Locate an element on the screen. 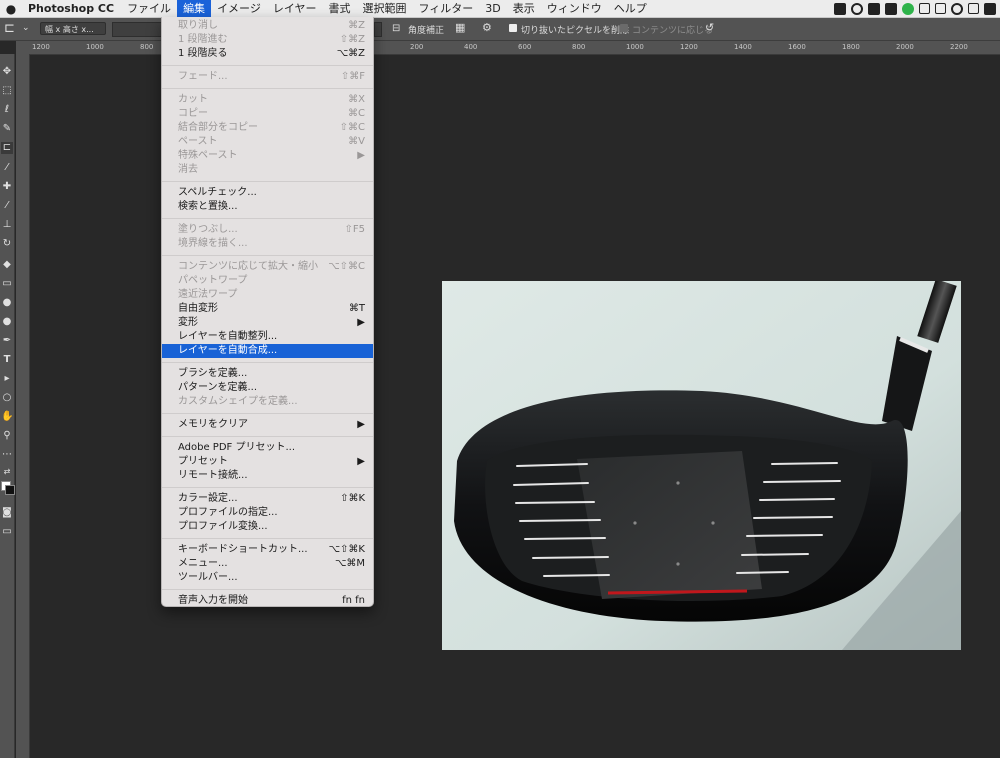  healing-tool-icon: ✚ is located at coordinates (7, 187).